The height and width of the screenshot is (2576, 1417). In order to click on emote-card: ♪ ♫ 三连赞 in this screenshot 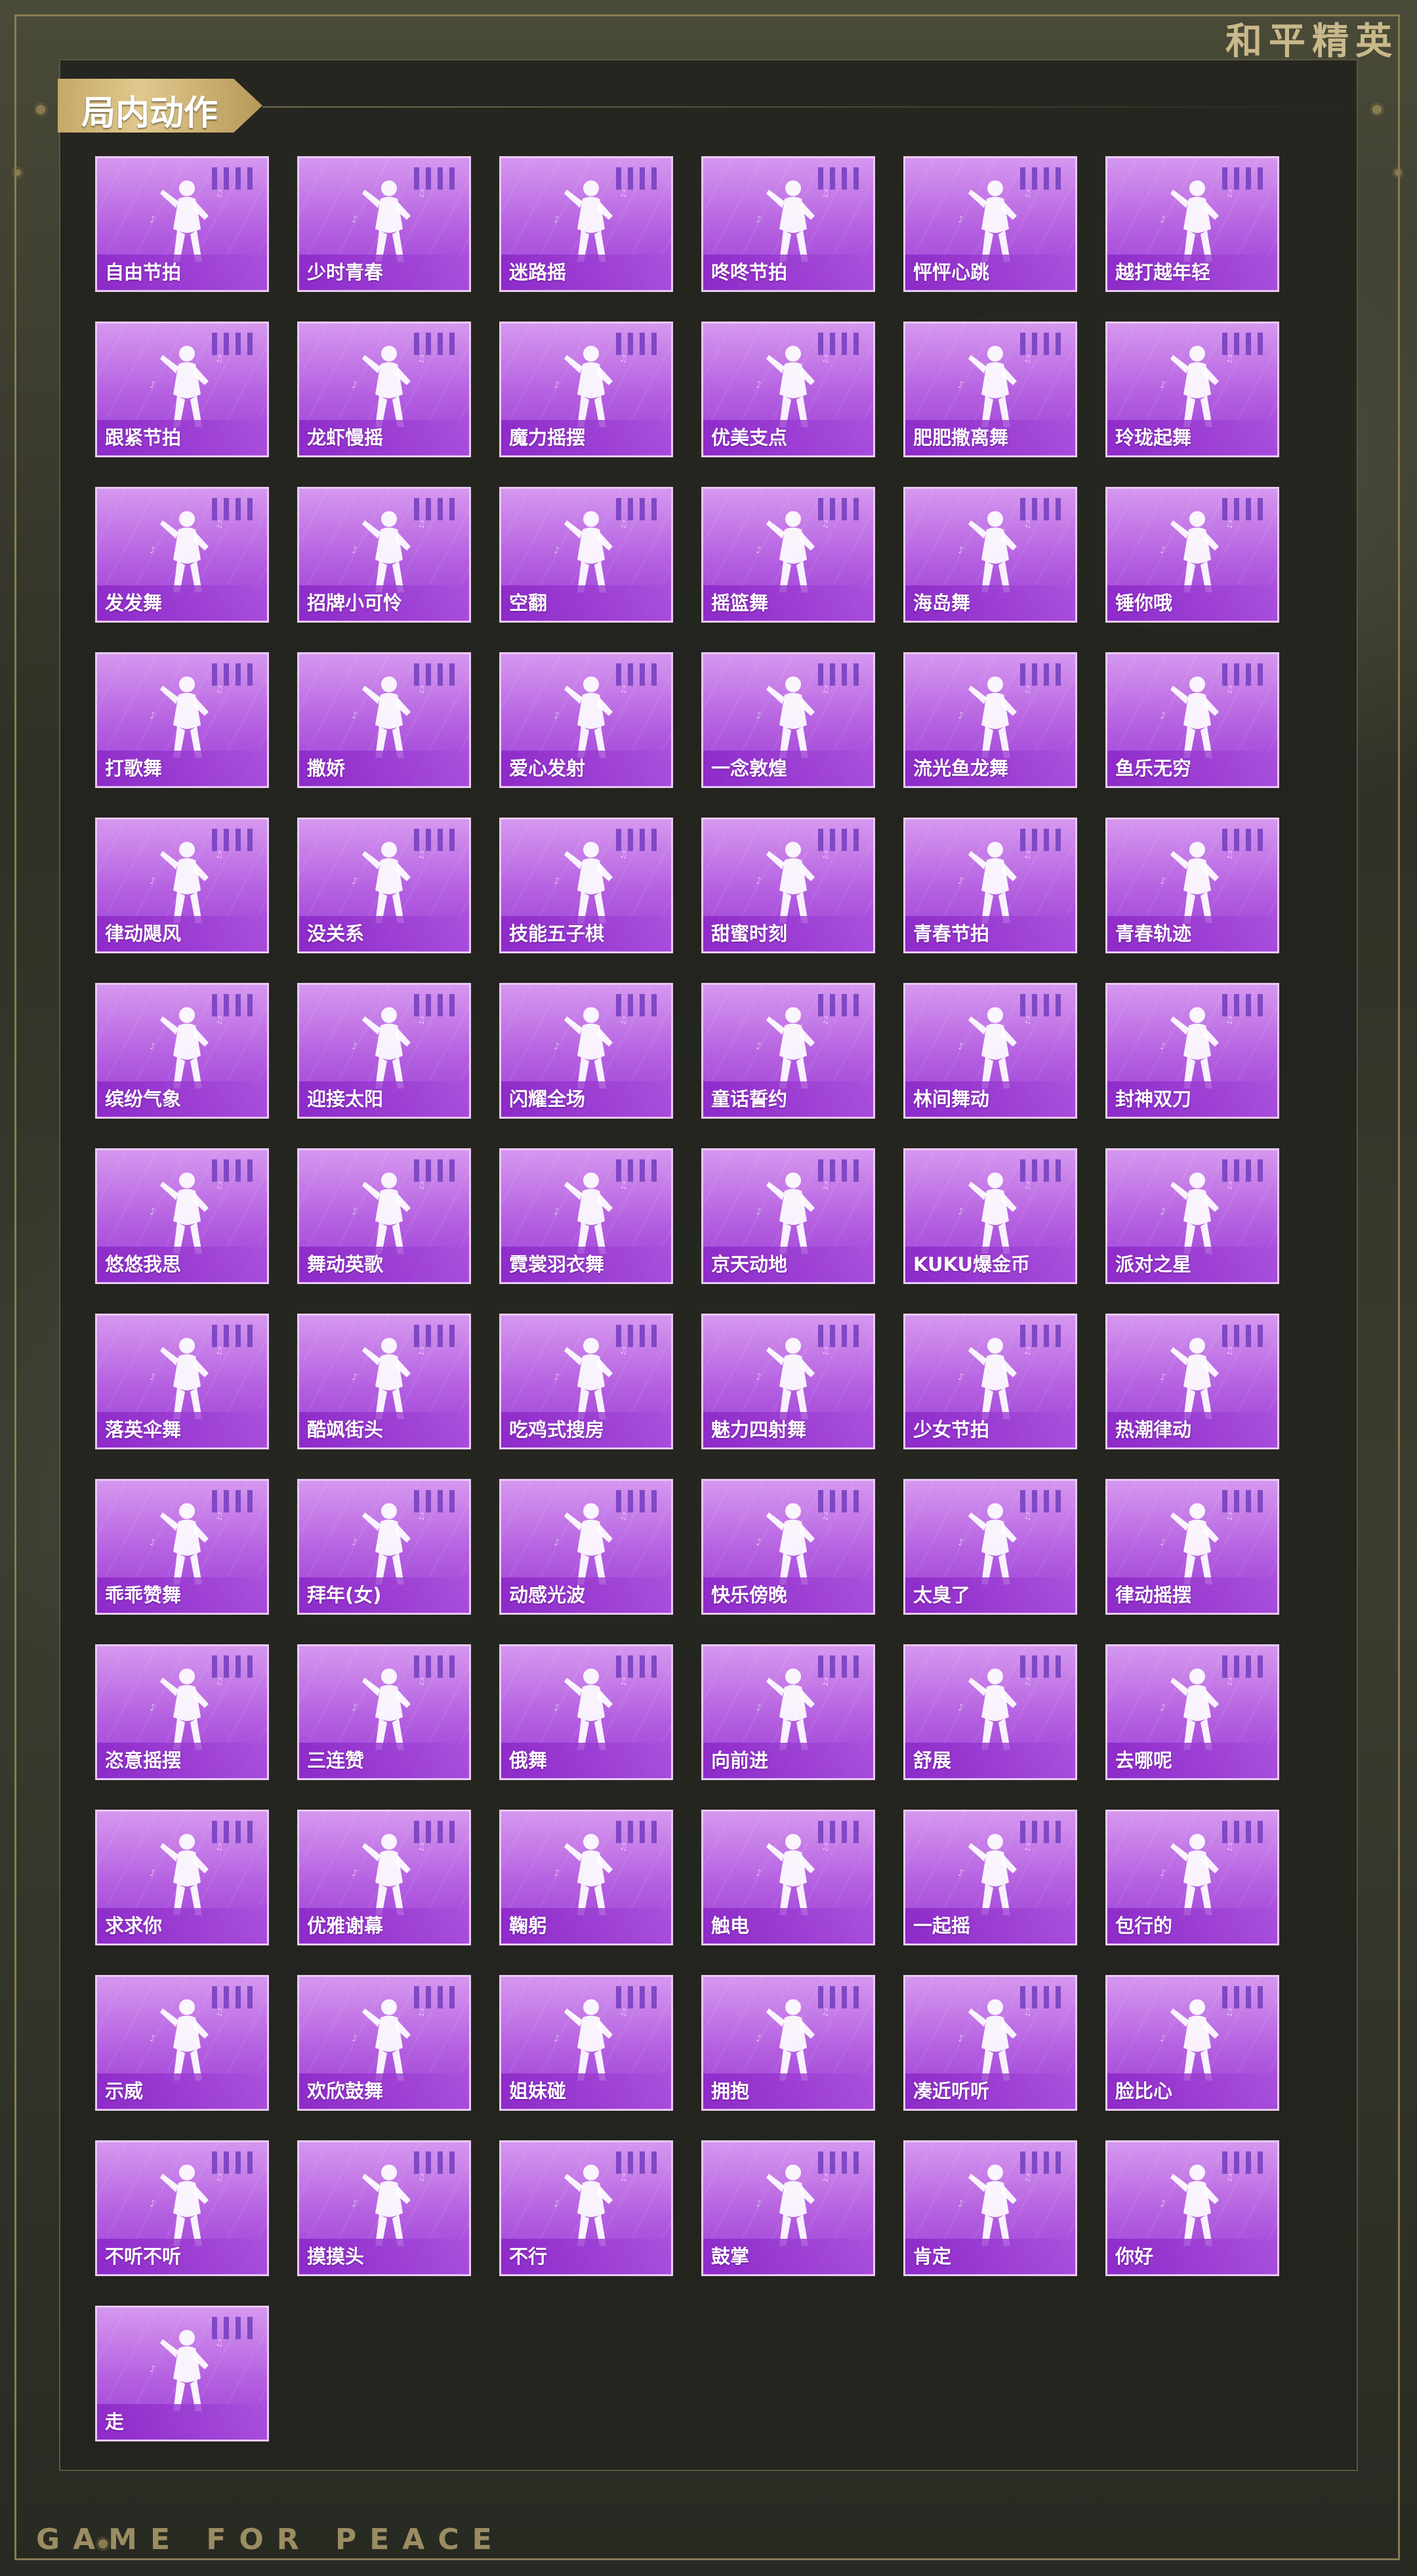, I will do `click(384, 1712)`.